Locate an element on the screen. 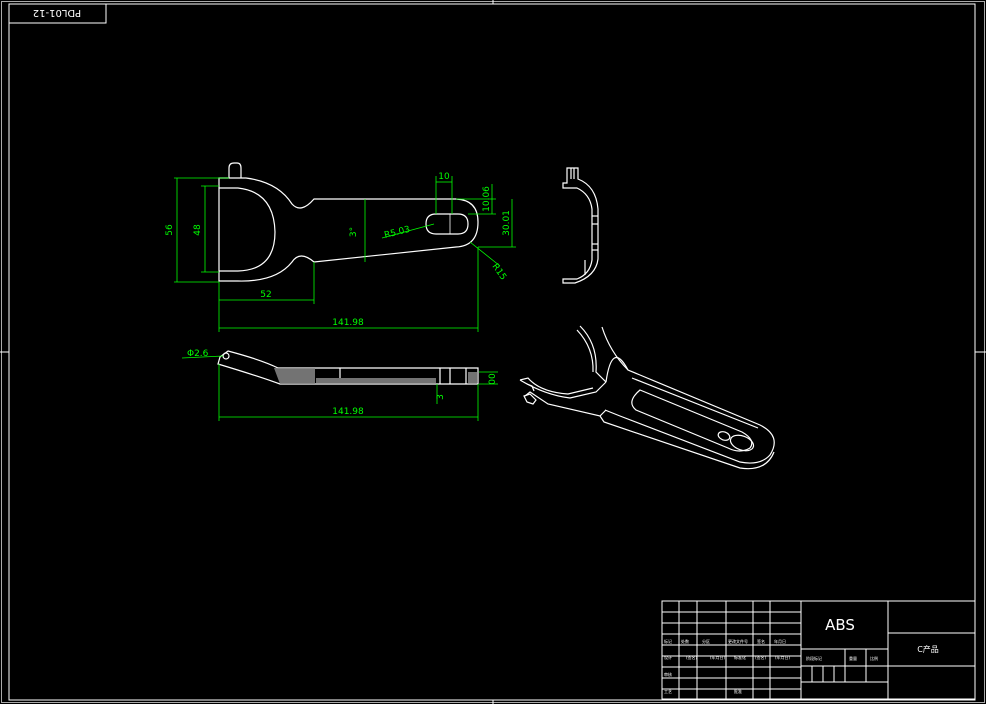 The width and height of the screenshot is (986, 704). tb-row-label-0: 标记 is located at coordinates (668, 641).